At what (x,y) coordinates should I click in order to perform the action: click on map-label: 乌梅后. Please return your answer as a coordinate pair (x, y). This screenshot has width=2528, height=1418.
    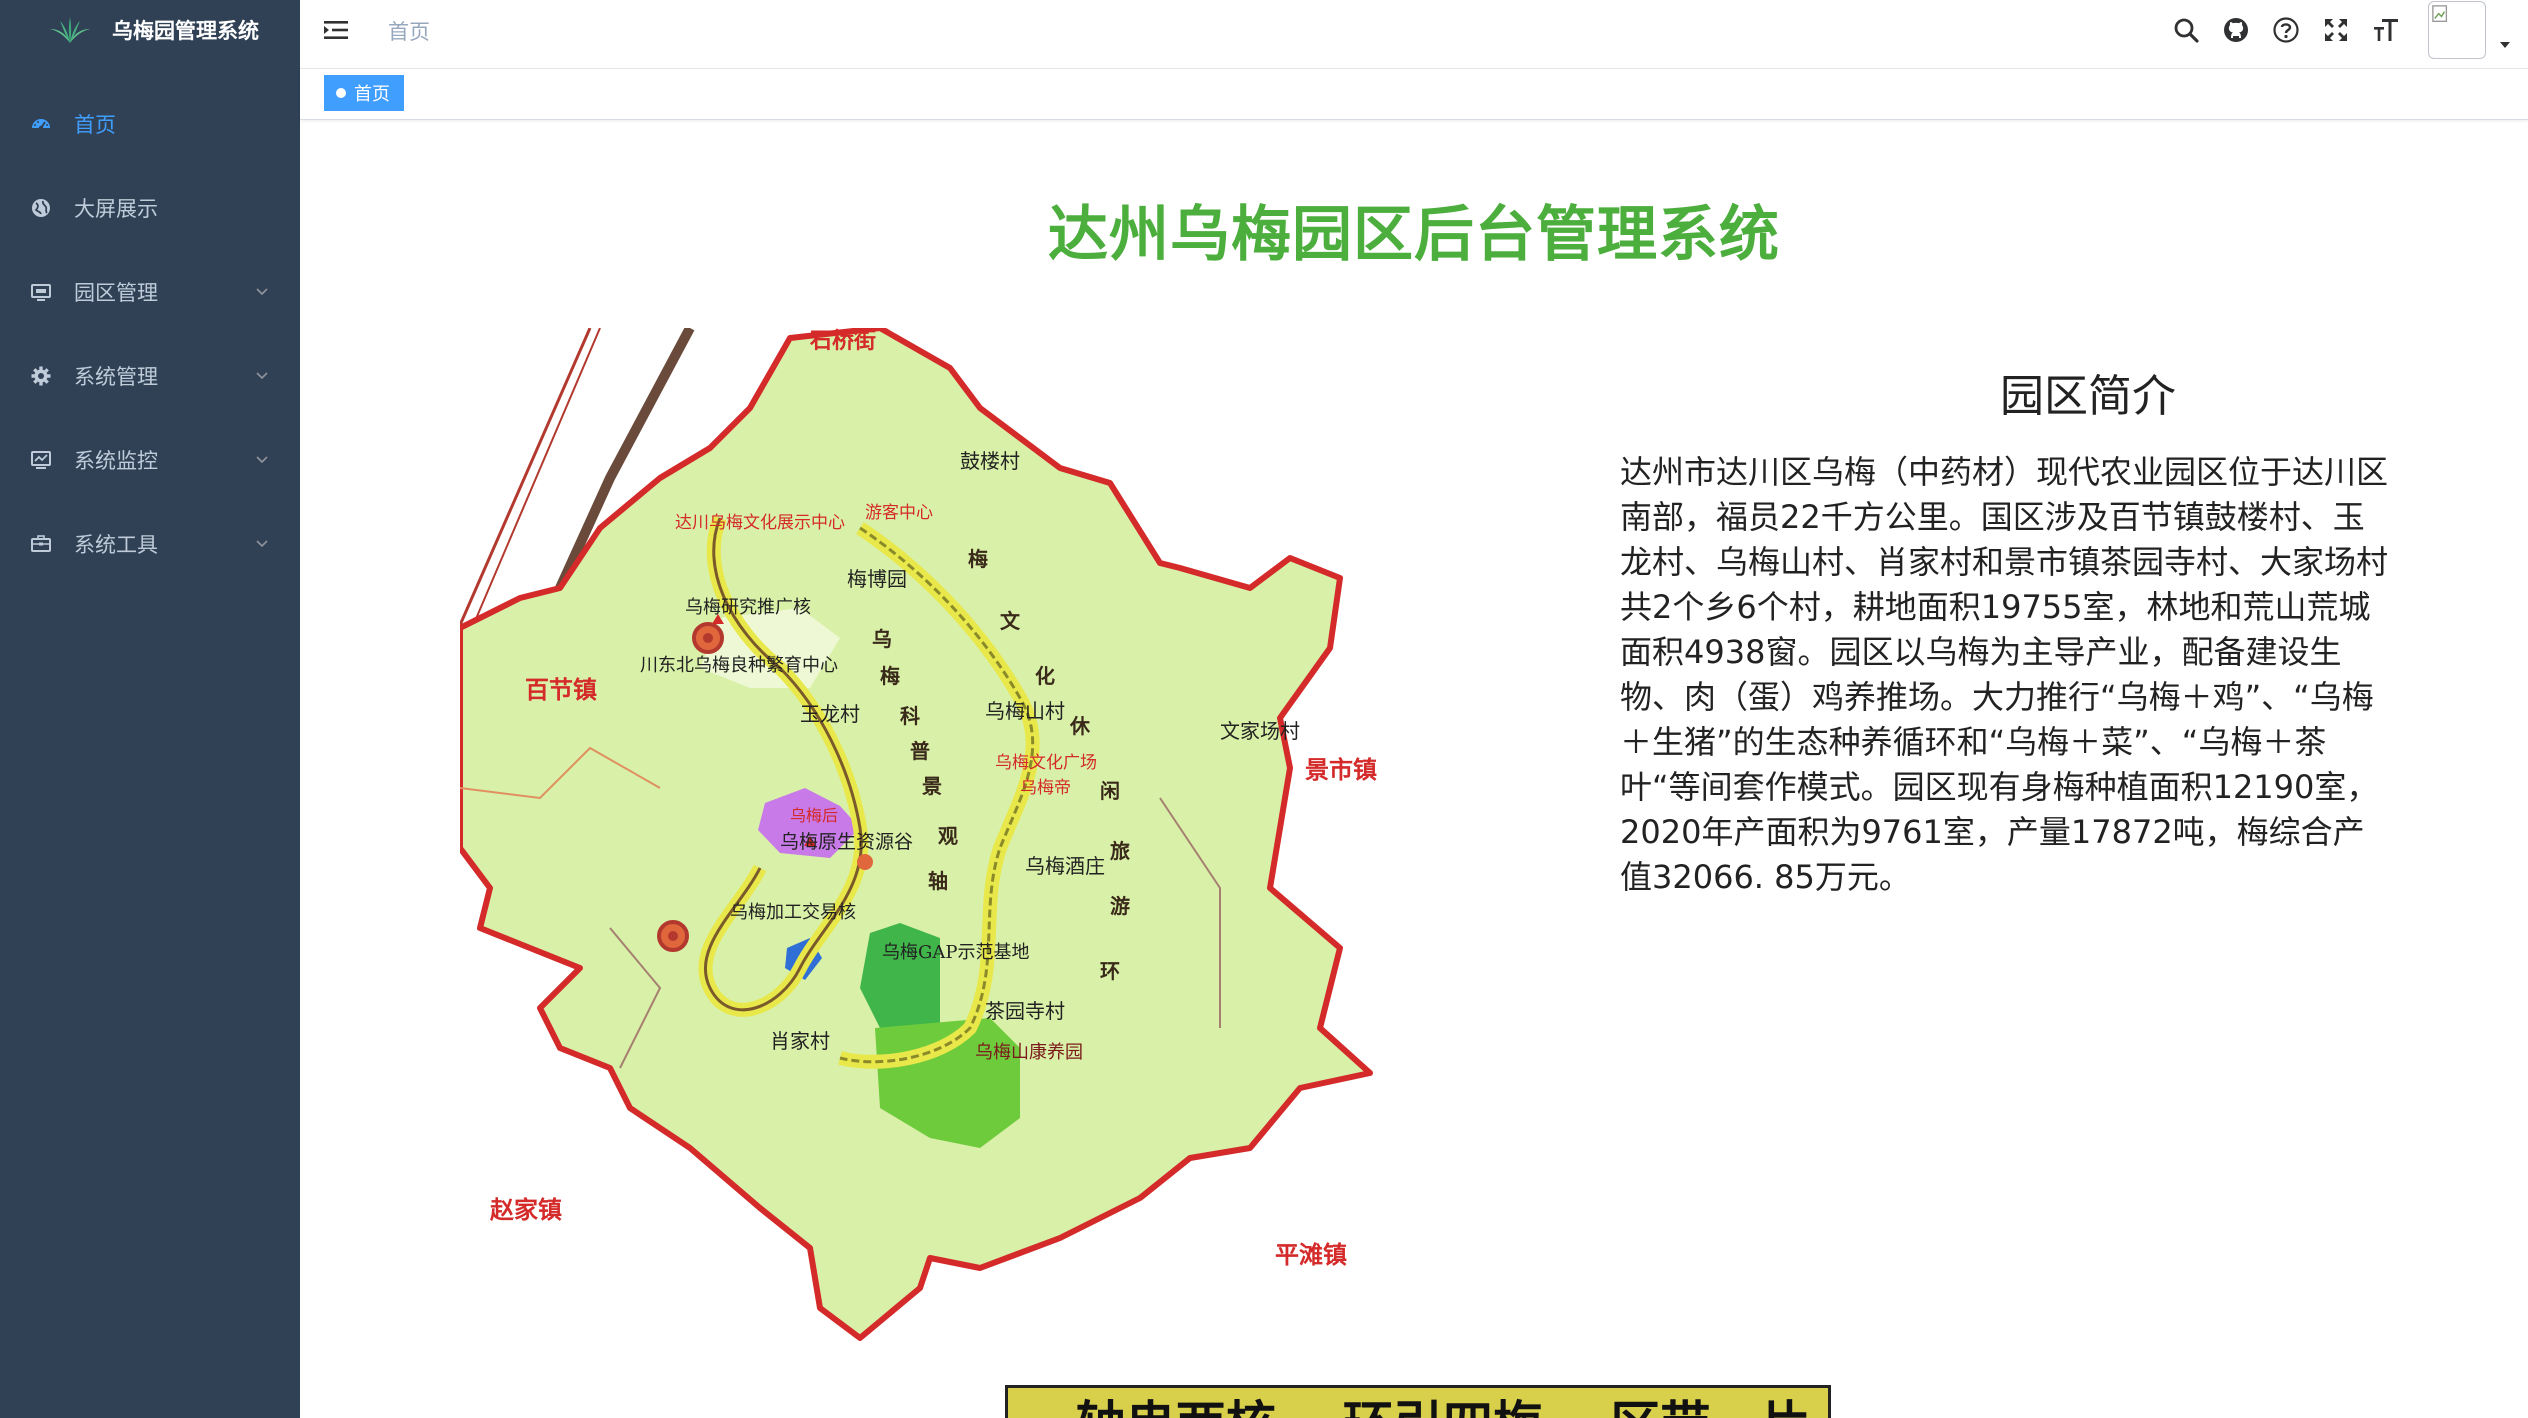
    Looking at the image, I should click on (814, 815).